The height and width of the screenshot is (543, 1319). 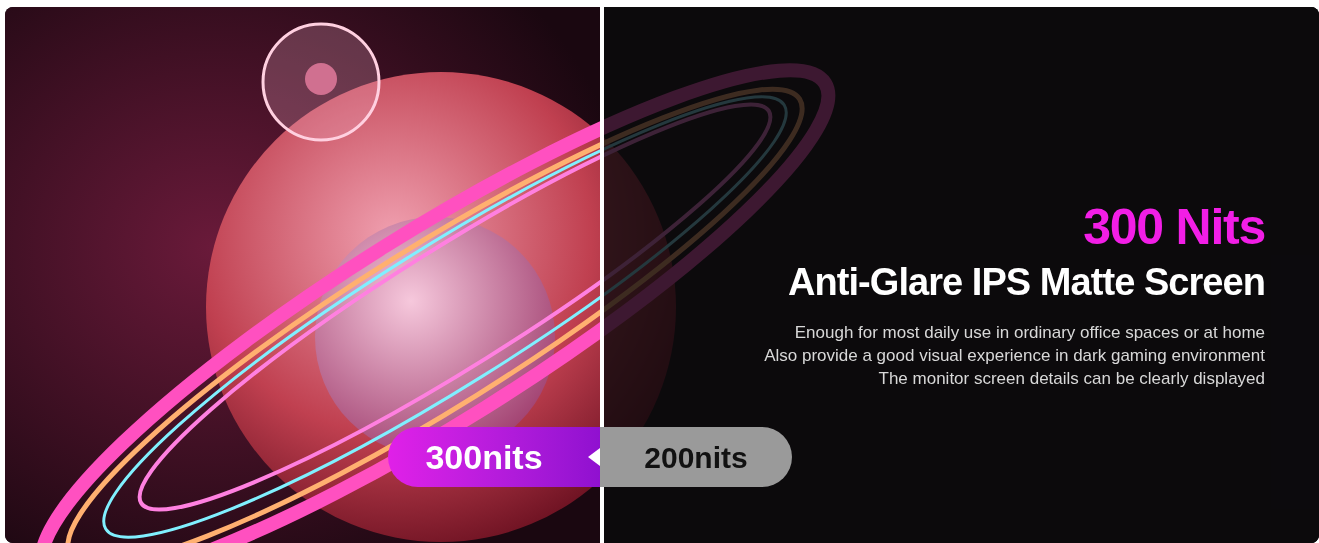 What do you see at coordinates (1029, 333) in the screenshot?
I see `description-line: Enough for most daily use in ordinary office spaces or at home` at bounding box center [1029, 333].